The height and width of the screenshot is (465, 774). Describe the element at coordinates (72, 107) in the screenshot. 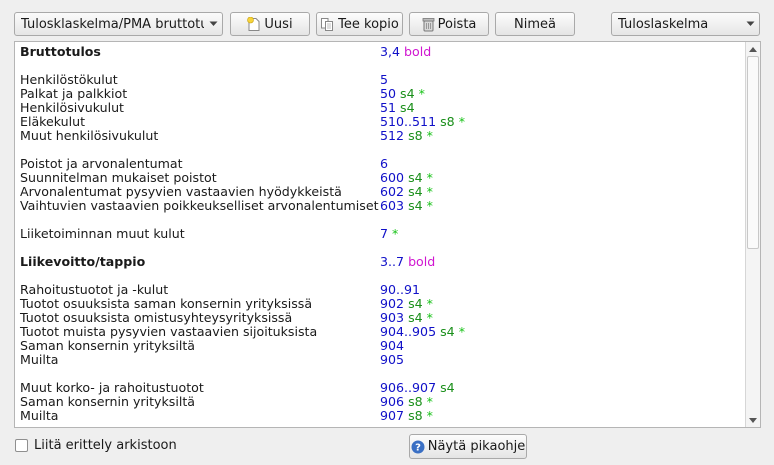

I see `row-label: Henkilösivukulut` at that location.